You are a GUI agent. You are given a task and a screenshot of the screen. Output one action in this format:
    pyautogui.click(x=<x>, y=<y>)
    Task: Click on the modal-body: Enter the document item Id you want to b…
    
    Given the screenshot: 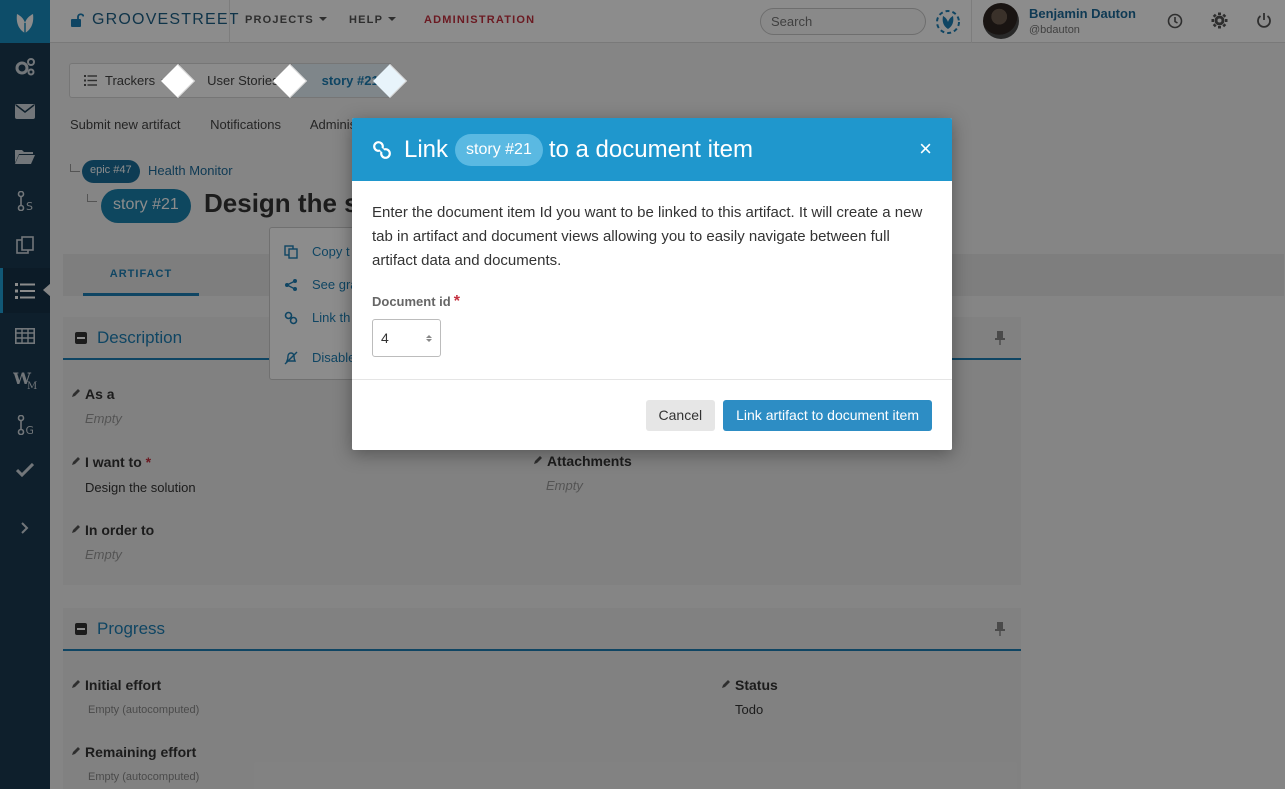 What is the action you would take?
    pyautogui.click(x=652, y=280)
    